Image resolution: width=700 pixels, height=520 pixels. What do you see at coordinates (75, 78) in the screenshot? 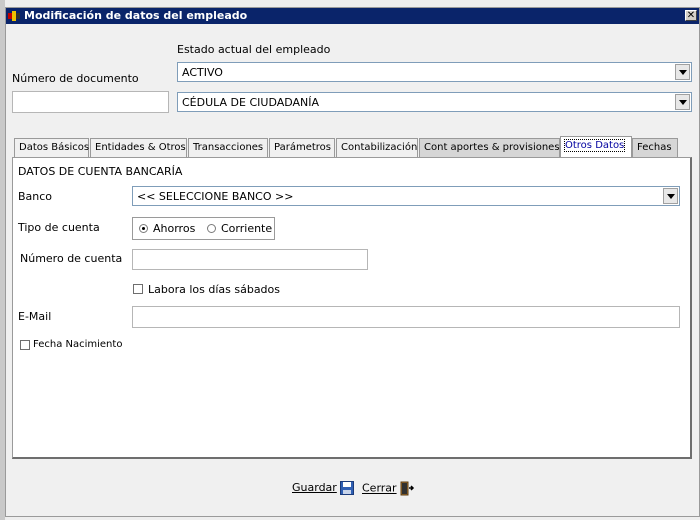
I see `documento-label: Número de documento` at bounding box center [75, 78].